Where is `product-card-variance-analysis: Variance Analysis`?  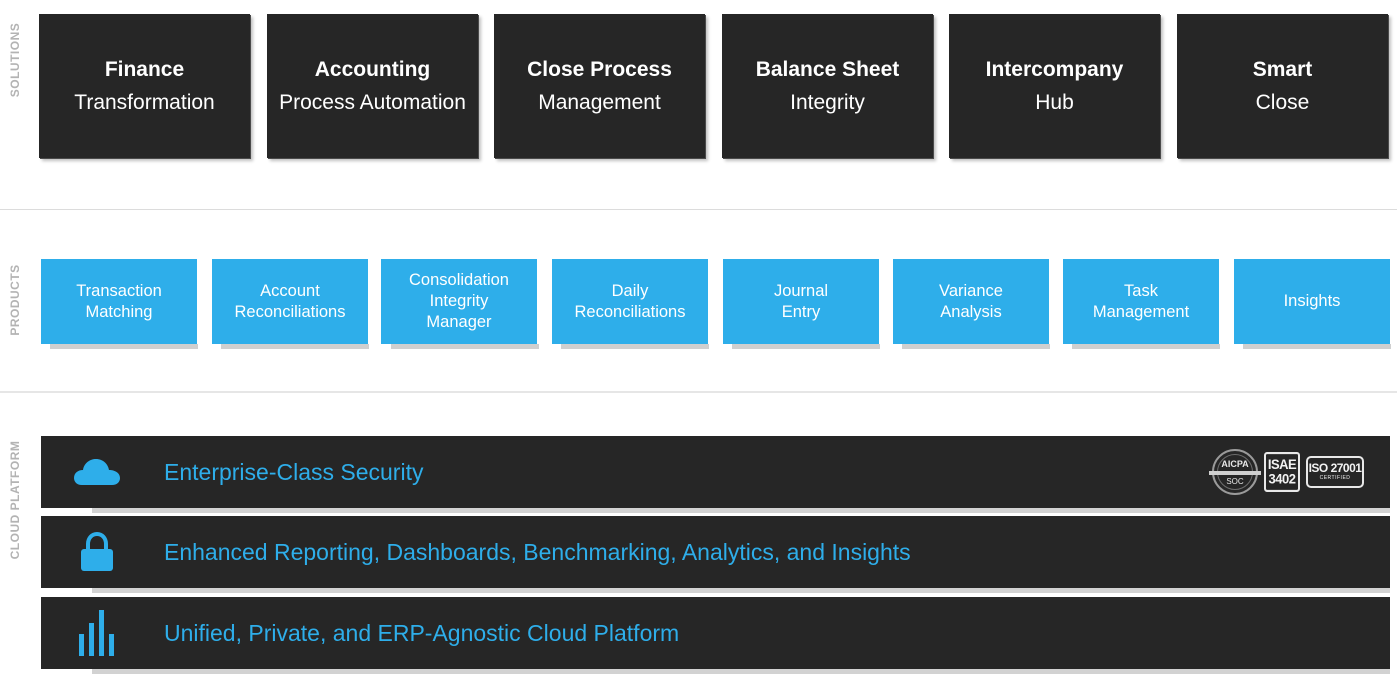
product-card-variance-analysis: Variance Analysis is located at coordinates (971, 301).